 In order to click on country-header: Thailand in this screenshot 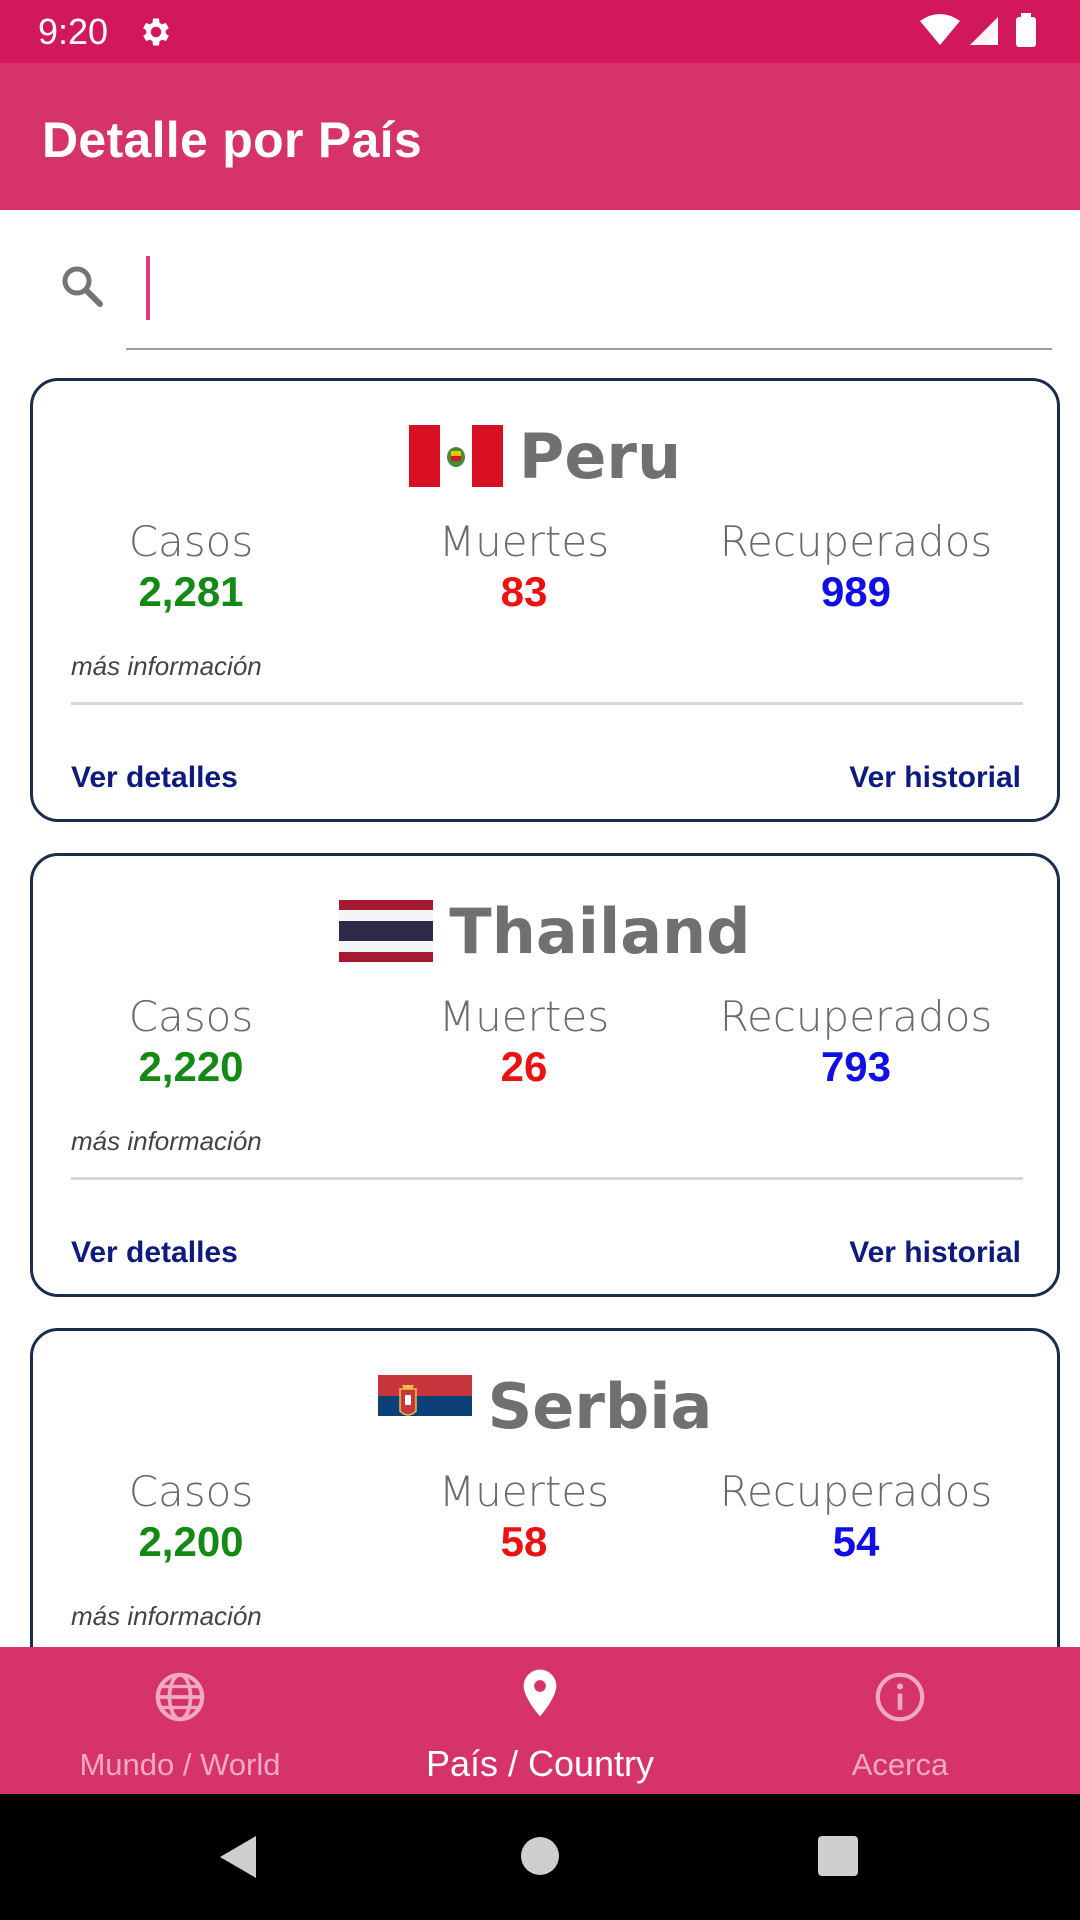, I will do `click(545, 931)`.